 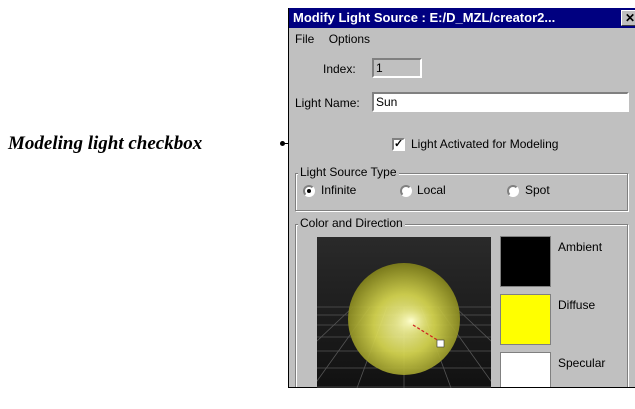 I want to click on color-direction-title: Color and Direction, so click(x=351, y=223).